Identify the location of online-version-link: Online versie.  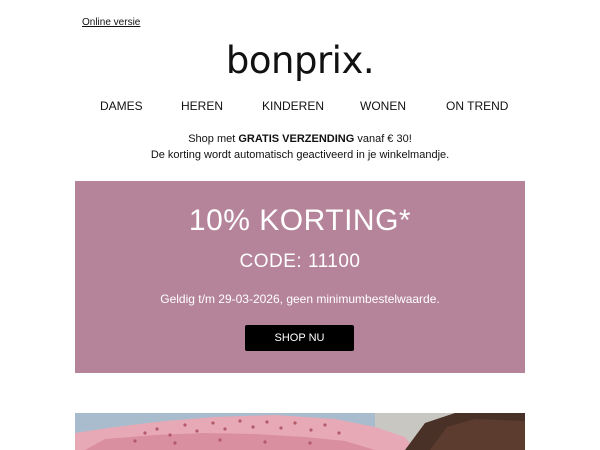
(111, 22).